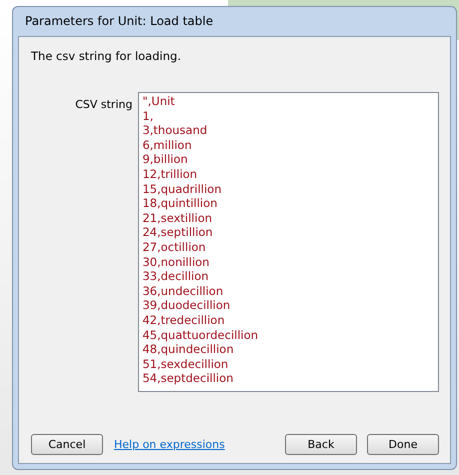 This screenshot has width=459, height=475. Describe the element at coordinates (167, 145) in the screenshot. I see `csv-line: 6,million` at that location.